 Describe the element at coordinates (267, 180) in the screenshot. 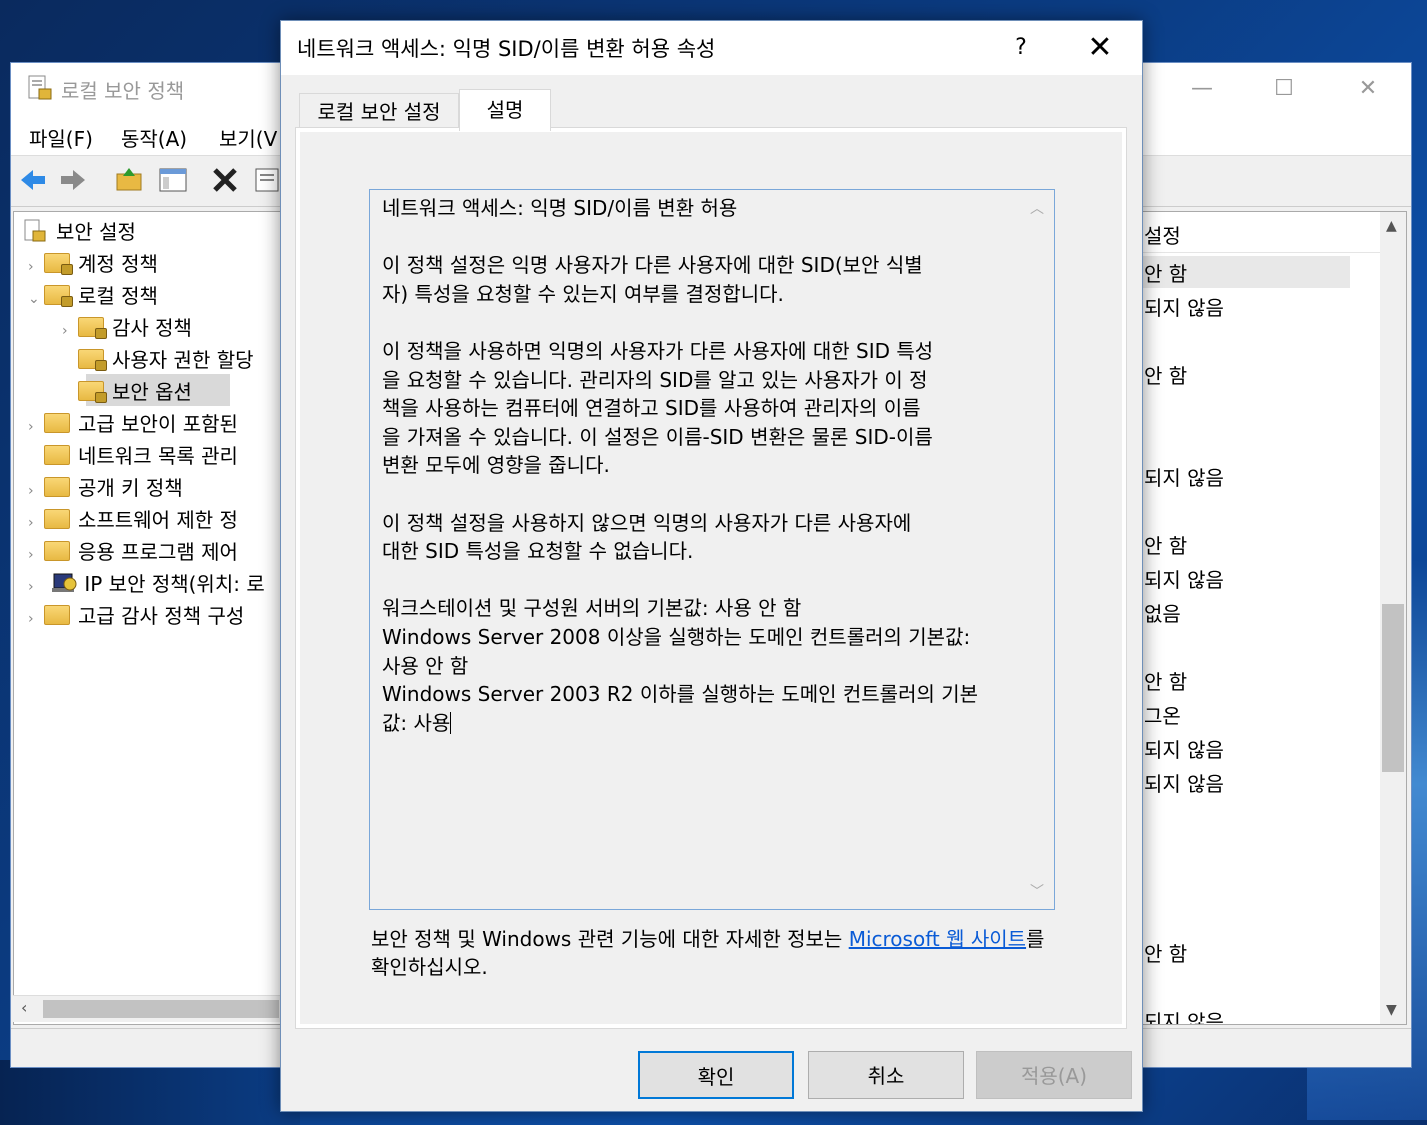

I see `properties-icon` at that location.